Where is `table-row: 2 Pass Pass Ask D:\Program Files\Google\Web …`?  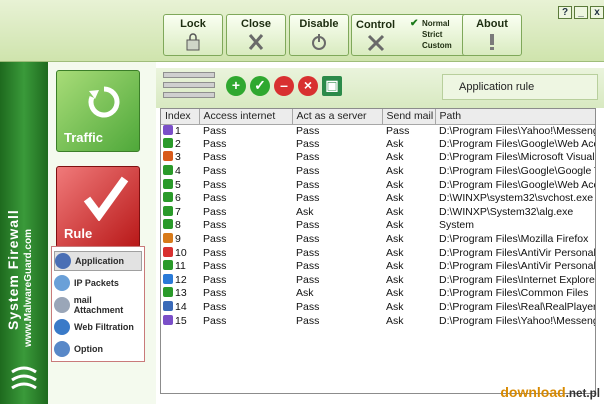
table-row: 2 Pass Pass Ask D:\Program Files\Google\Web … is located at coordinates (378, 144).